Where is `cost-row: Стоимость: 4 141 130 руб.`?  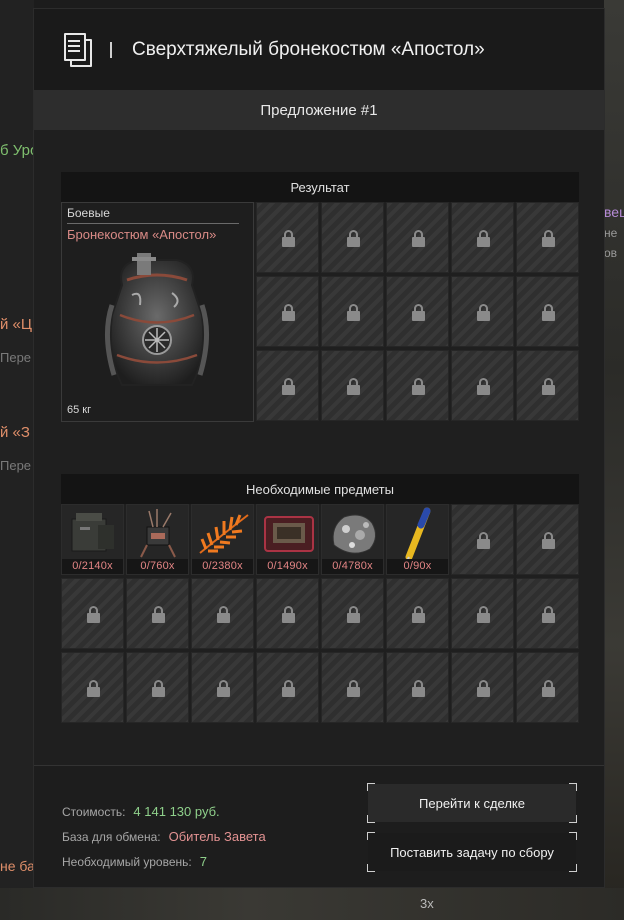
cost-row: Стоимость: 4 141 130 руб. is located at coordinates (141, 811).